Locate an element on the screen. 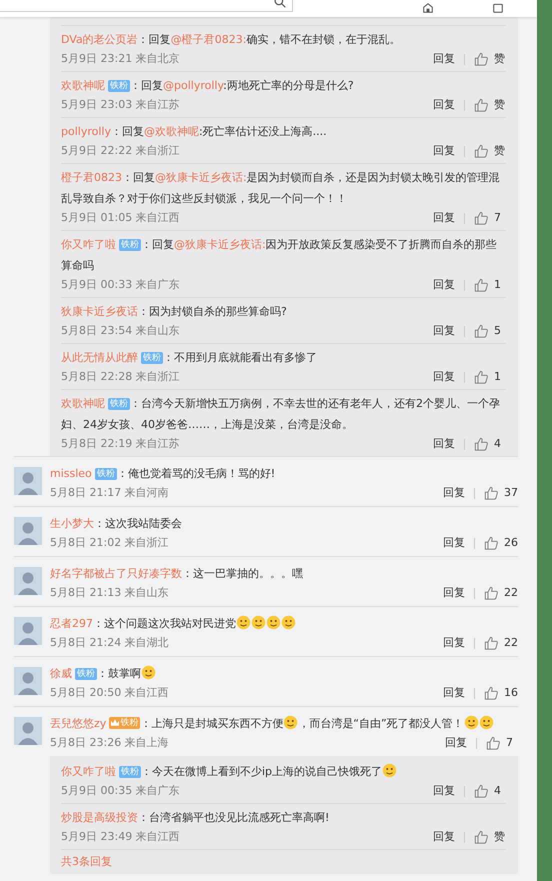 This screenshot has height=881, width=552. post-time: 5月9日 23:21 来自北京 is located at coordinates (120, 59).